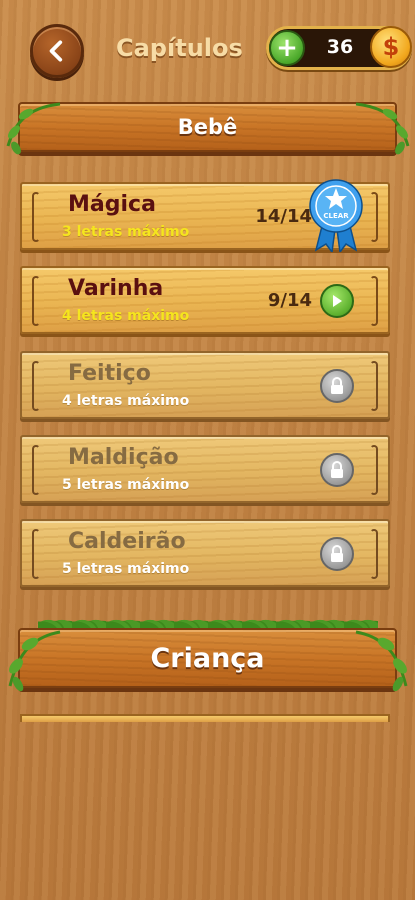 The width and height of the screenshot is (415, 900). Describe the element at coordinates (179, 48) in the screenshot. I see `page-title: Capítulos` at that location.